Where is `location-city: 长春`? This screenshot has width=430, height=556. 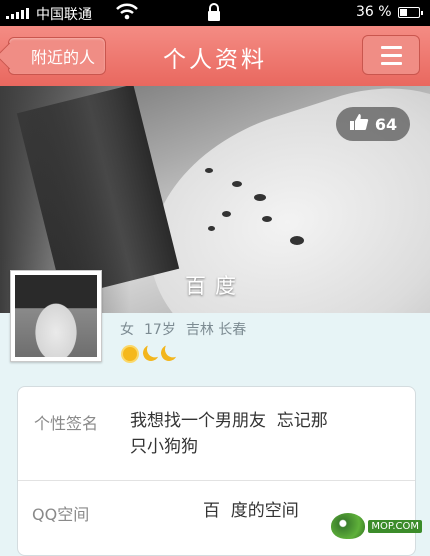 location-city: 长春 is located at coordinates (232, 330).